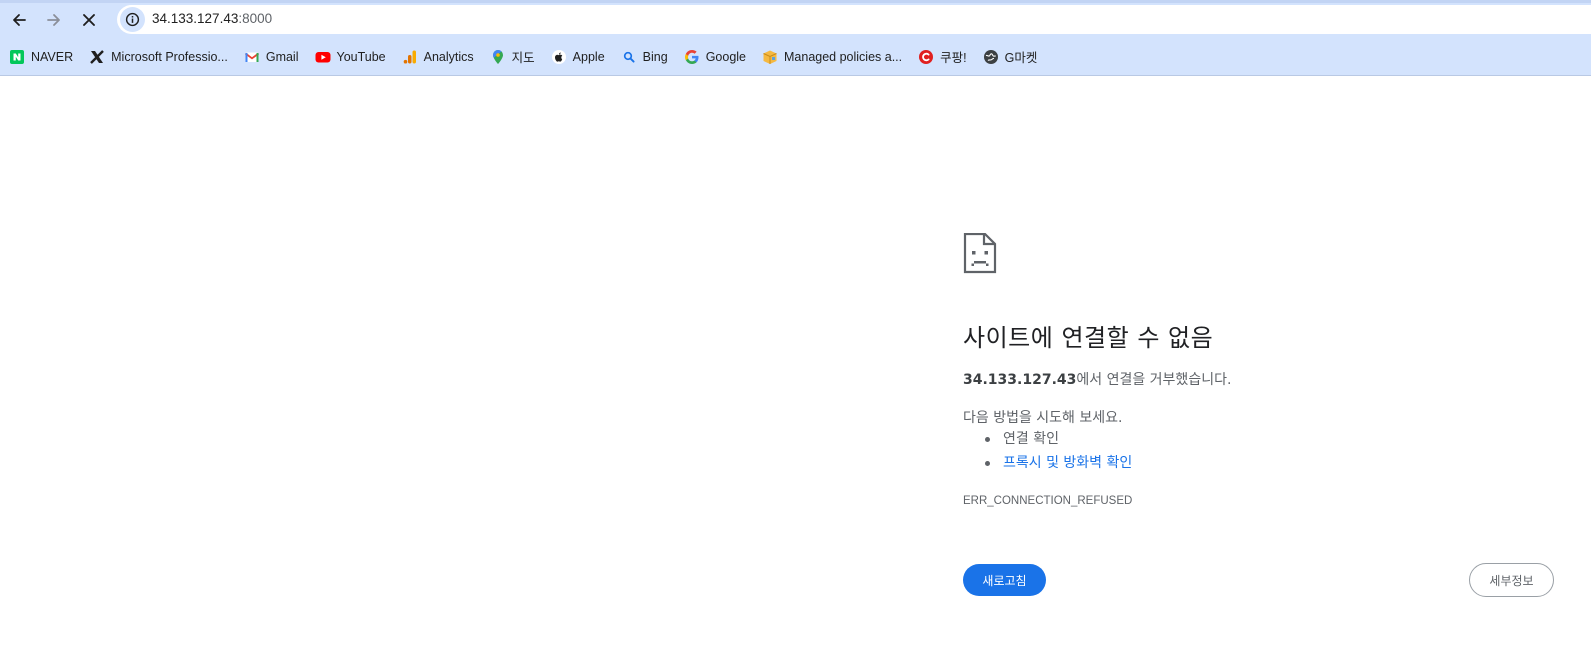  I want to click on bookmark-label: Gmail, so click(282, 56).